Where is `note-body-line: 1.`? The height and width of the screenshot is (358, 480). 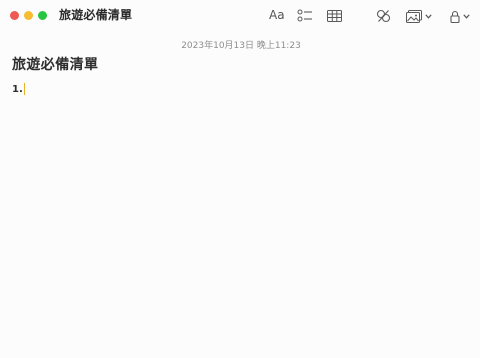
note-body-line: 1. is located at coordinates (18, 89).